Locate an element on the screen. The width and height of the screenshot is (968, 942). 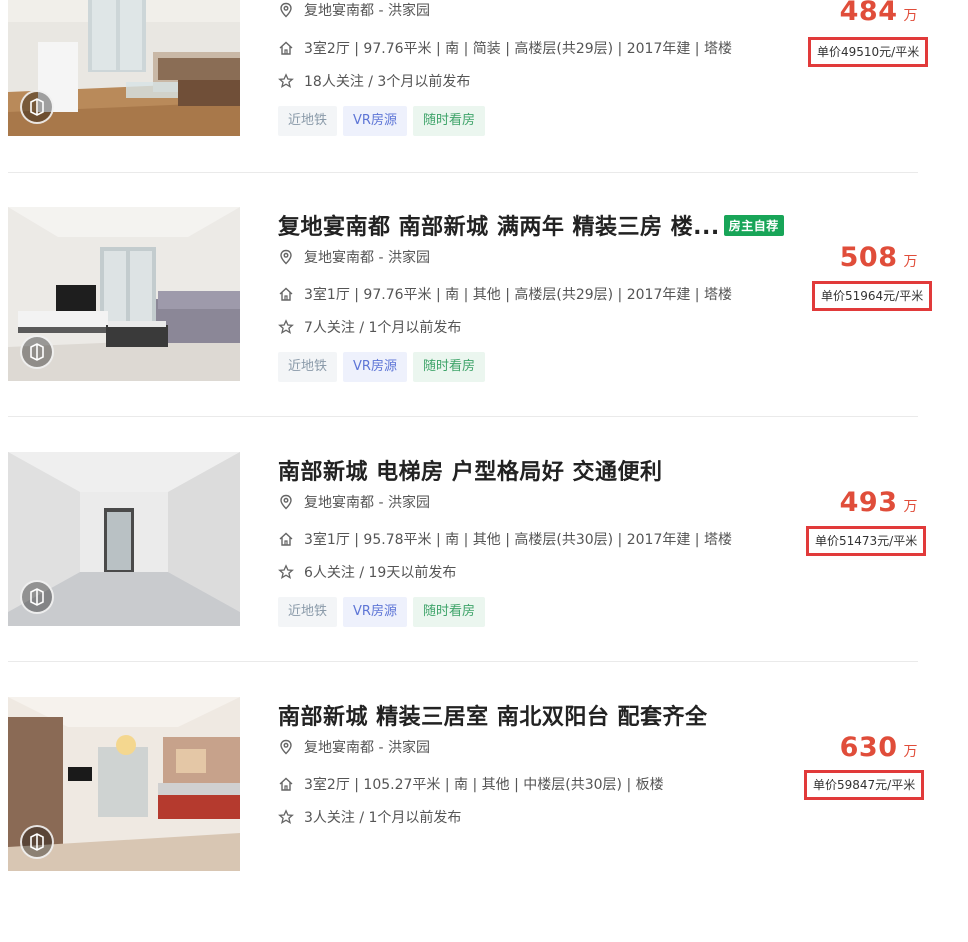
listing-title: 南部新城 电梯房 户型格局好 交通便利 is located at coordinates (470, 470).